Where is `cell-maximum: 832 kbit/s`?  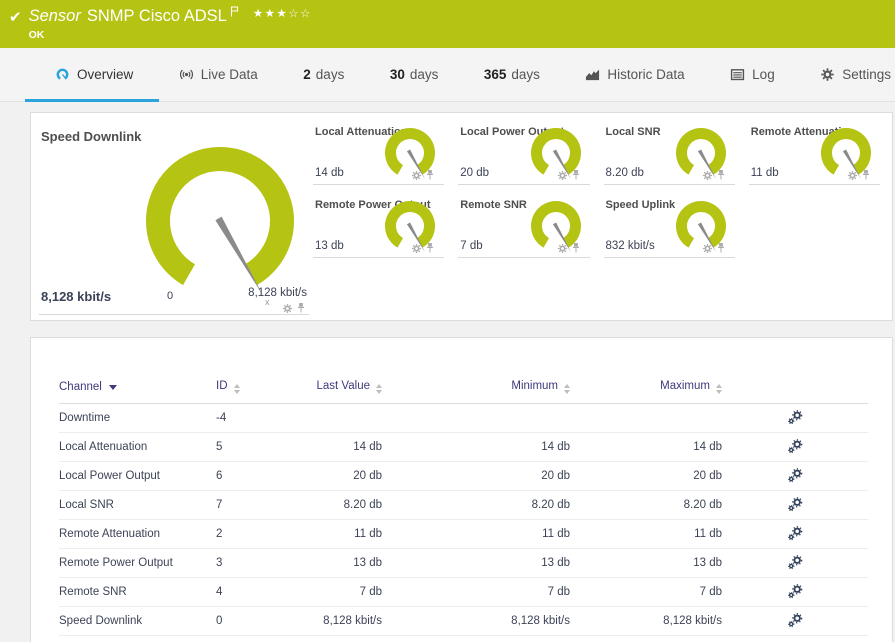
cell-maximum: 832 kbit/s is located at coordinates (646, 638).